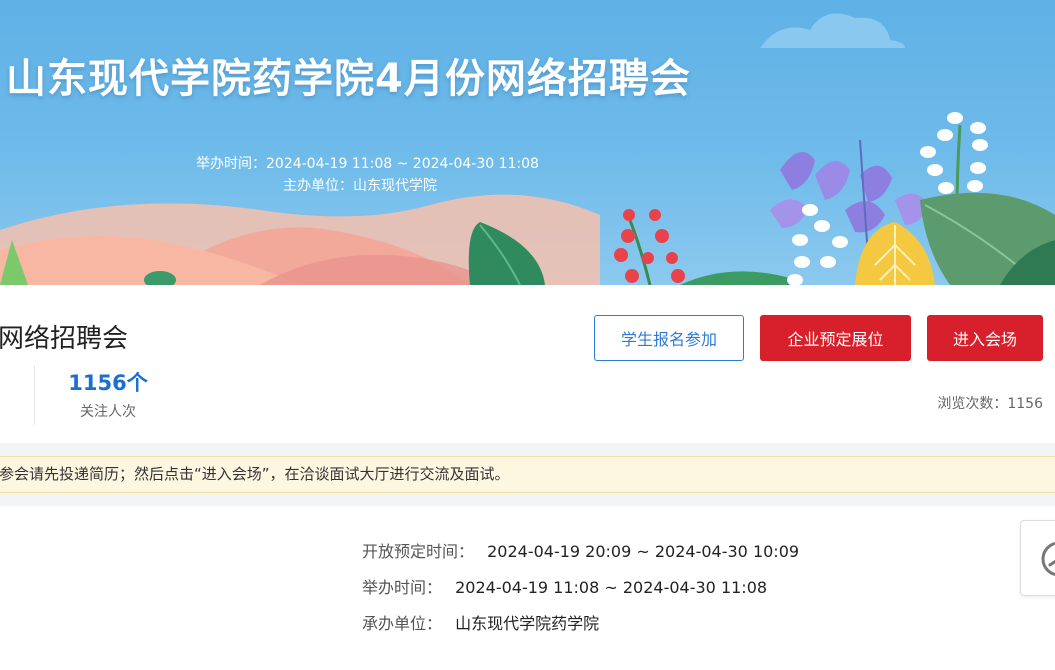 The image size is (1055, 670). Describe the element at coordinates (108, 383) in the screenshot. I see `followers-count: 1156个` at that location.